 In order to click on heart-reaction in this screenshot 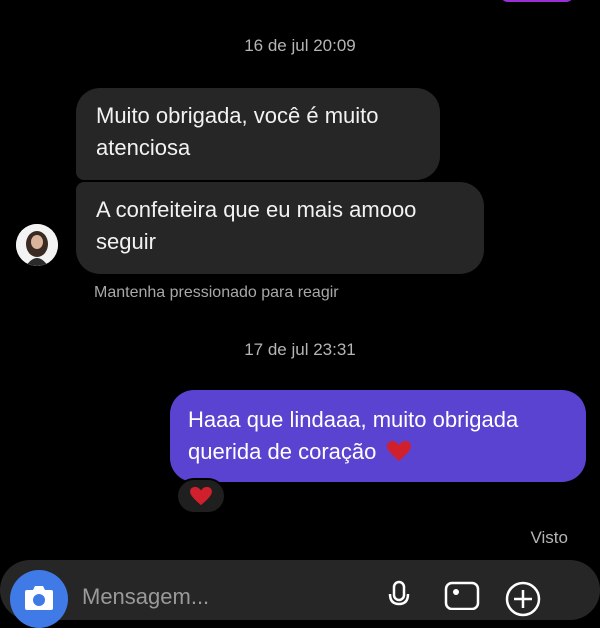, I will do `click(201, 496)`.